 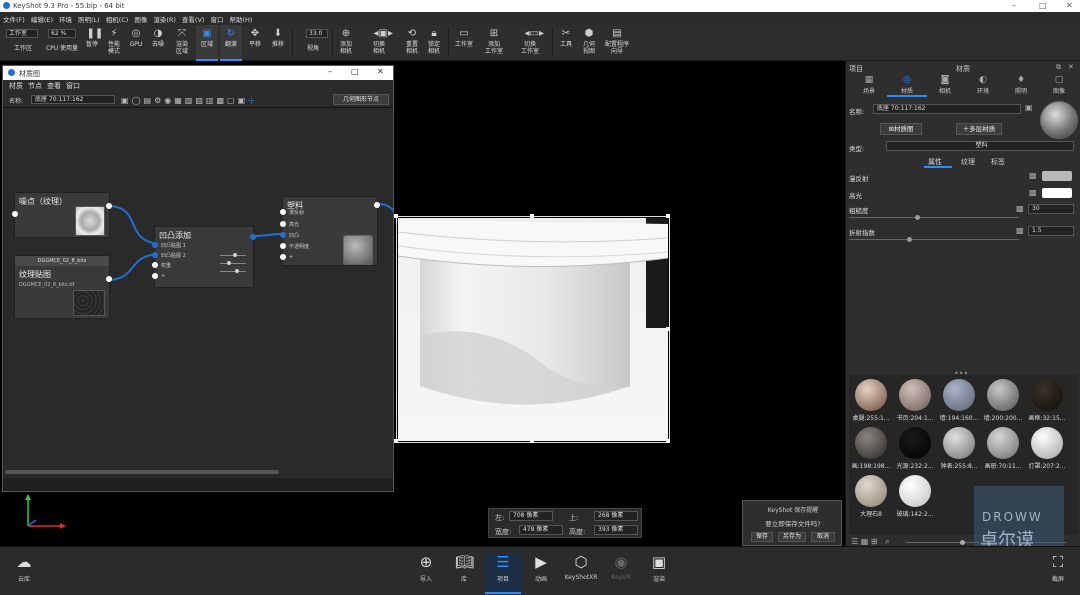 I want to click on node-input-port, so click(x=15, y=214).